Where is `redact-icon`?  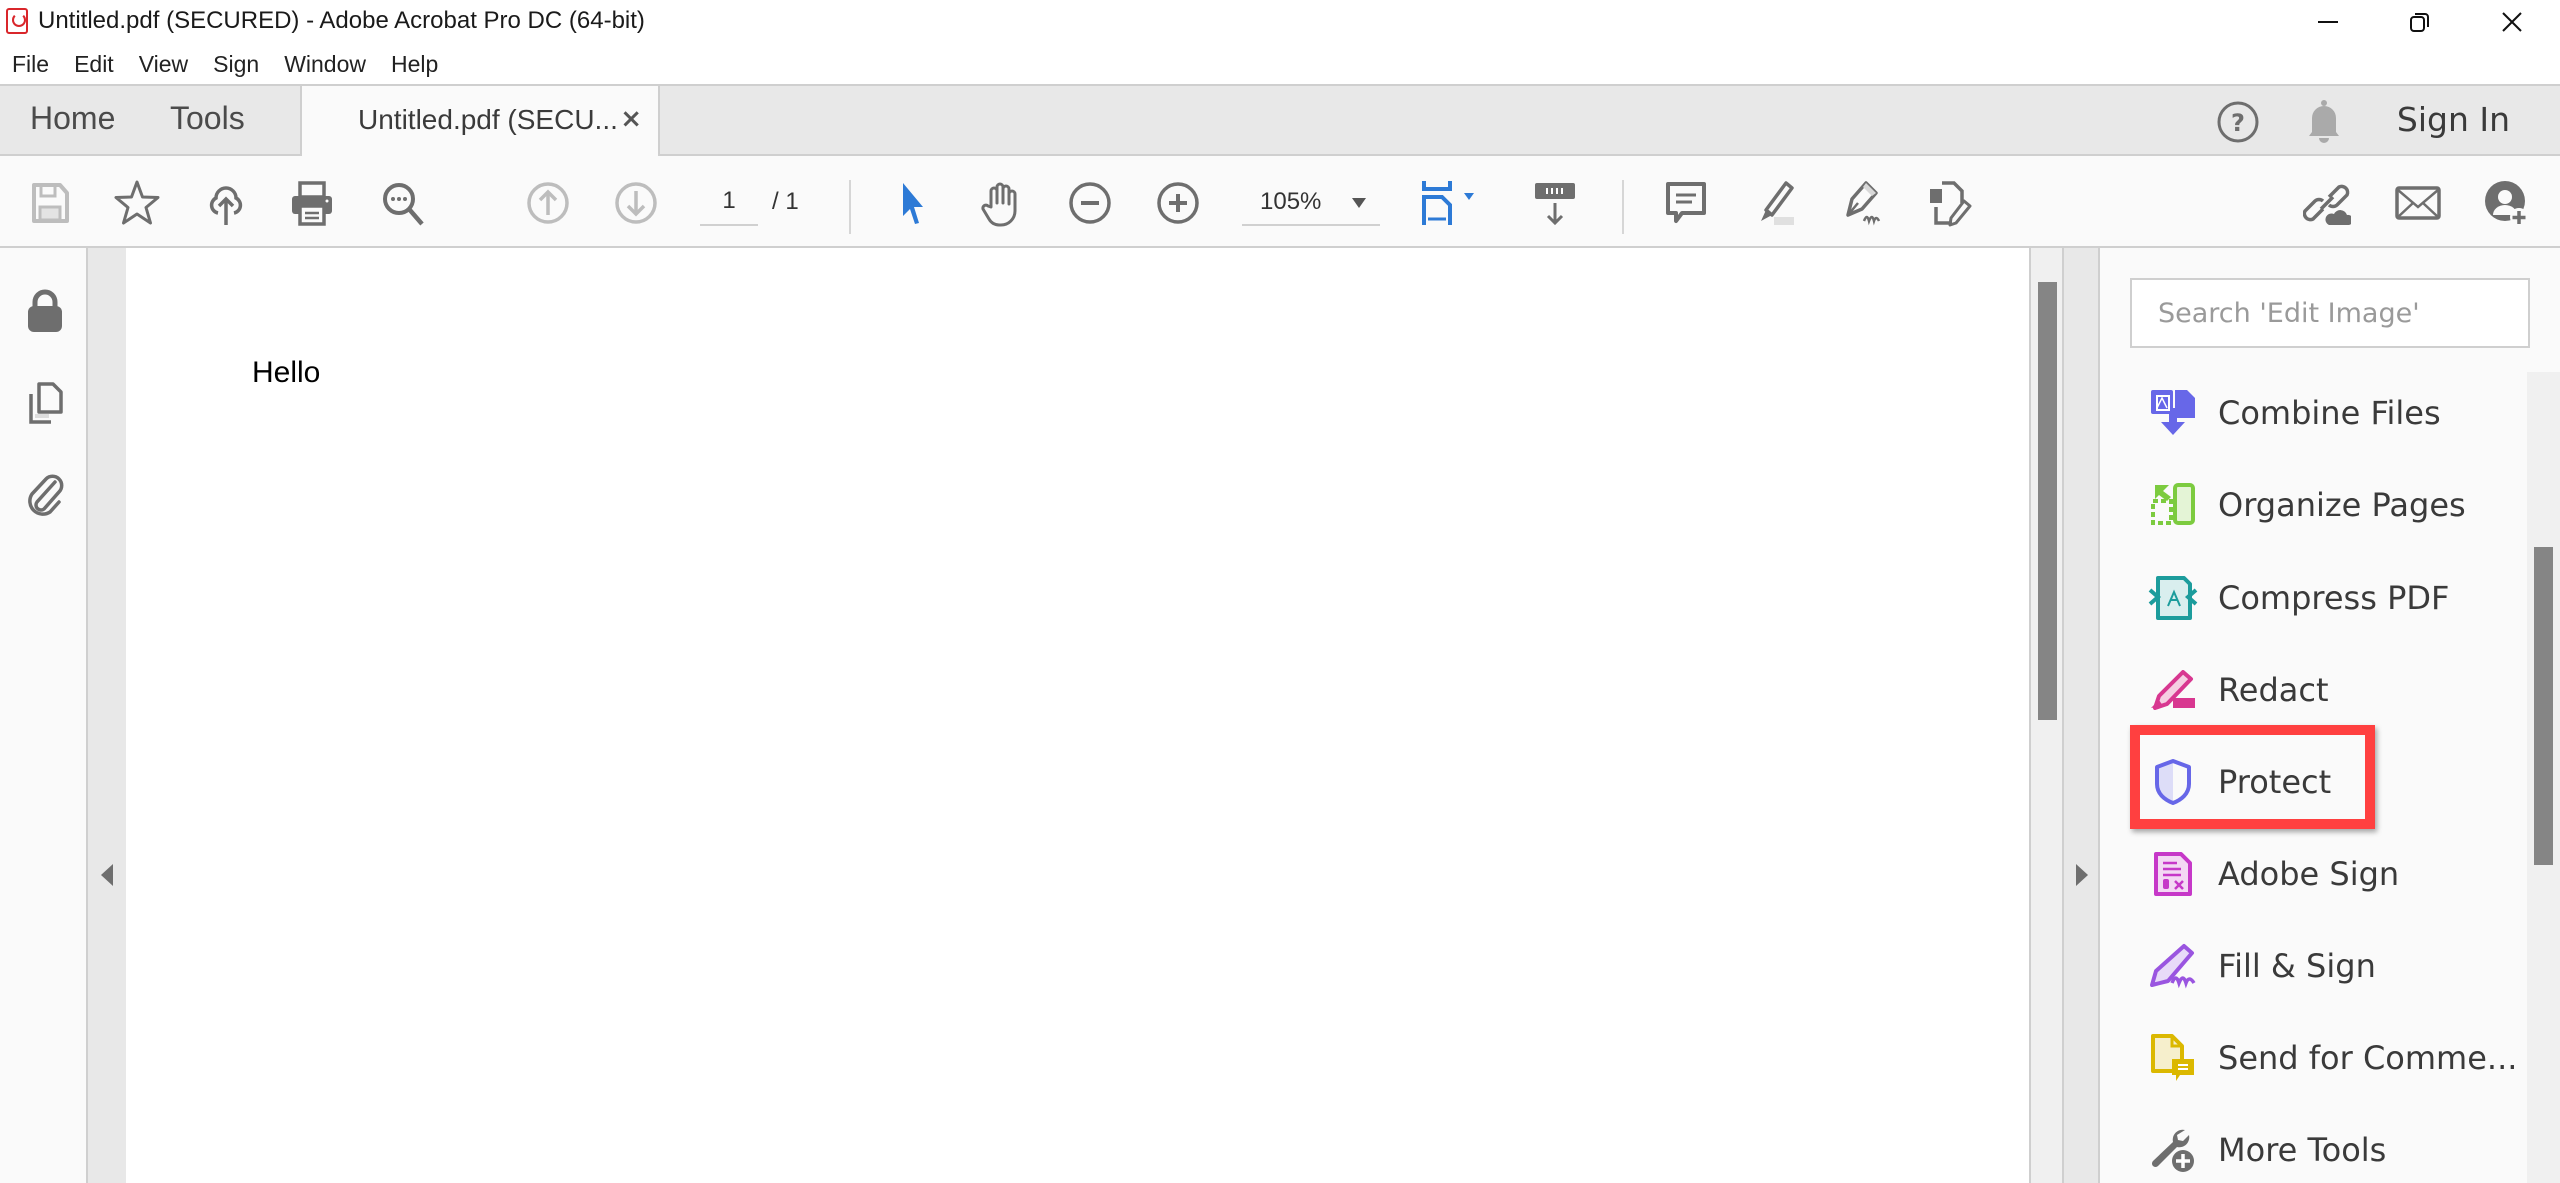 redact-icon is located at coordinates (2173, 690).